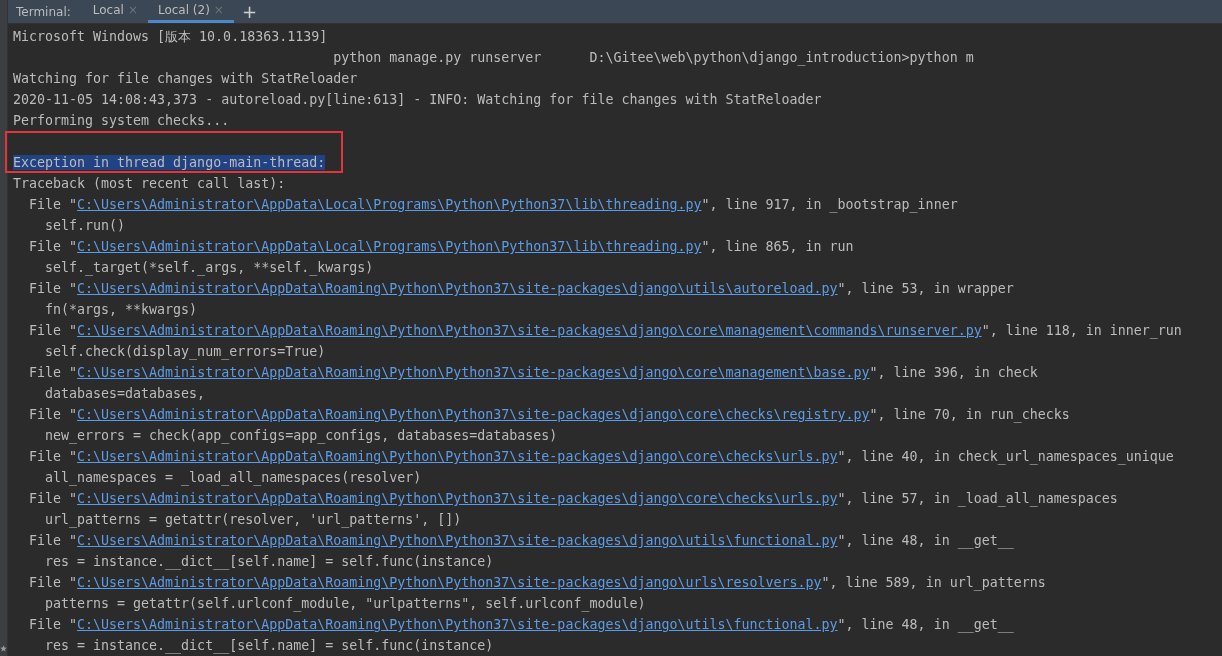 The image size is (1222, 656). I want to click on traceback-text: ", line 865, in run, so click(777, 246).